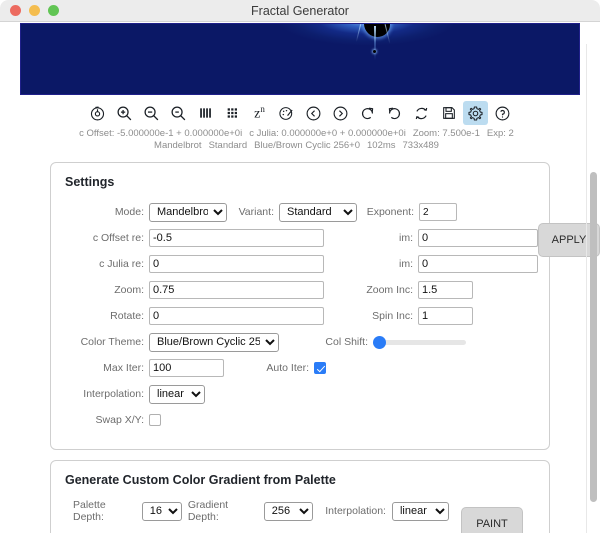 The height and width of the screenshot is (533, 600). Describe the element at coordinates (392, 316) in the screenshot. I see `spin-inc-label: Spin Inc:` at that location.